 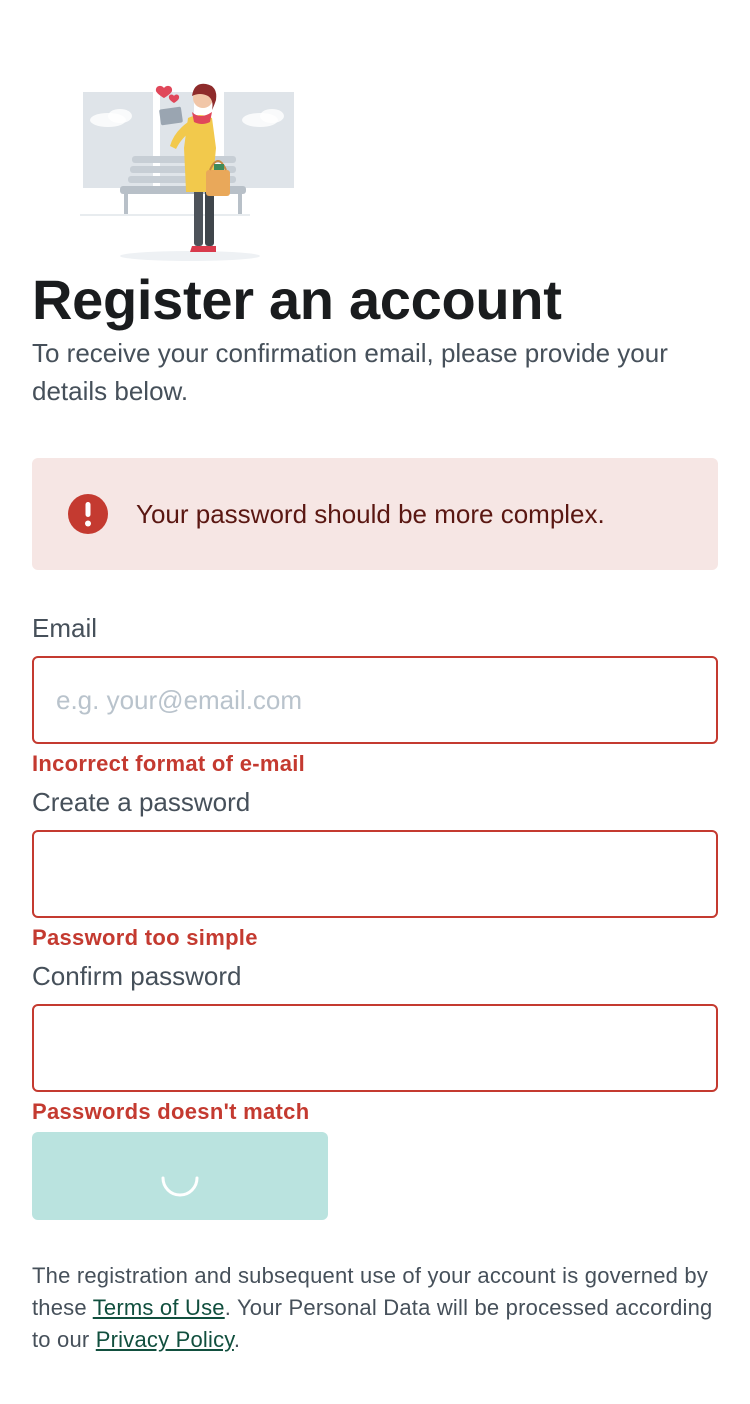 I want to click on confirm-password-error: Passwords doesn't match, so click(x=171, y=1111).